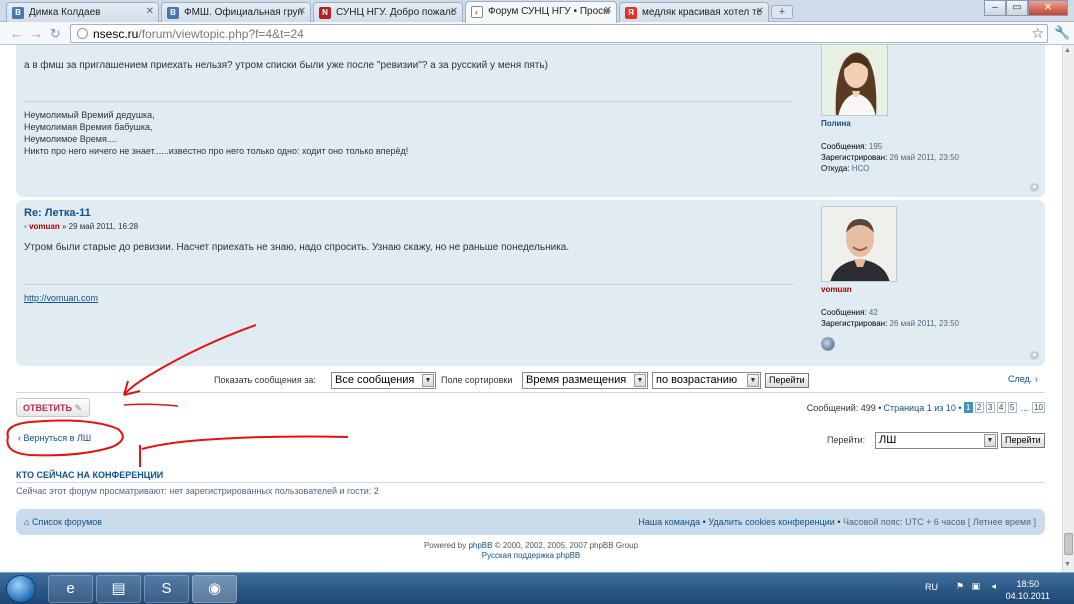 The image size is (1074, 604). I want to click on browser-tab-active: ◐ Форум СУНЦ НГУ • Просм ✕, so click(541, 12).